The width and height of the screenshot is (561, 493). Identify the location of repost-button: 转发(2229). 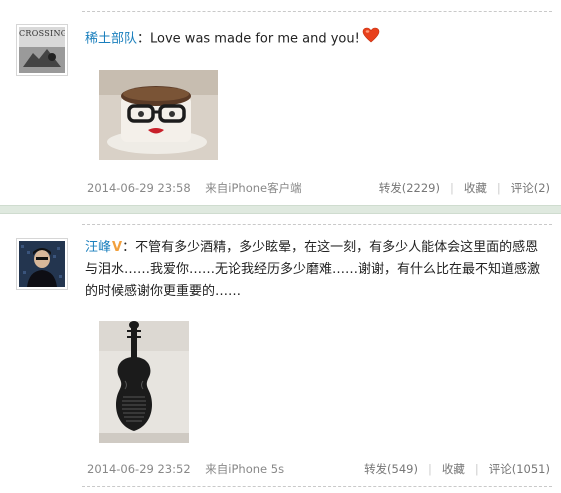
(409, 188).